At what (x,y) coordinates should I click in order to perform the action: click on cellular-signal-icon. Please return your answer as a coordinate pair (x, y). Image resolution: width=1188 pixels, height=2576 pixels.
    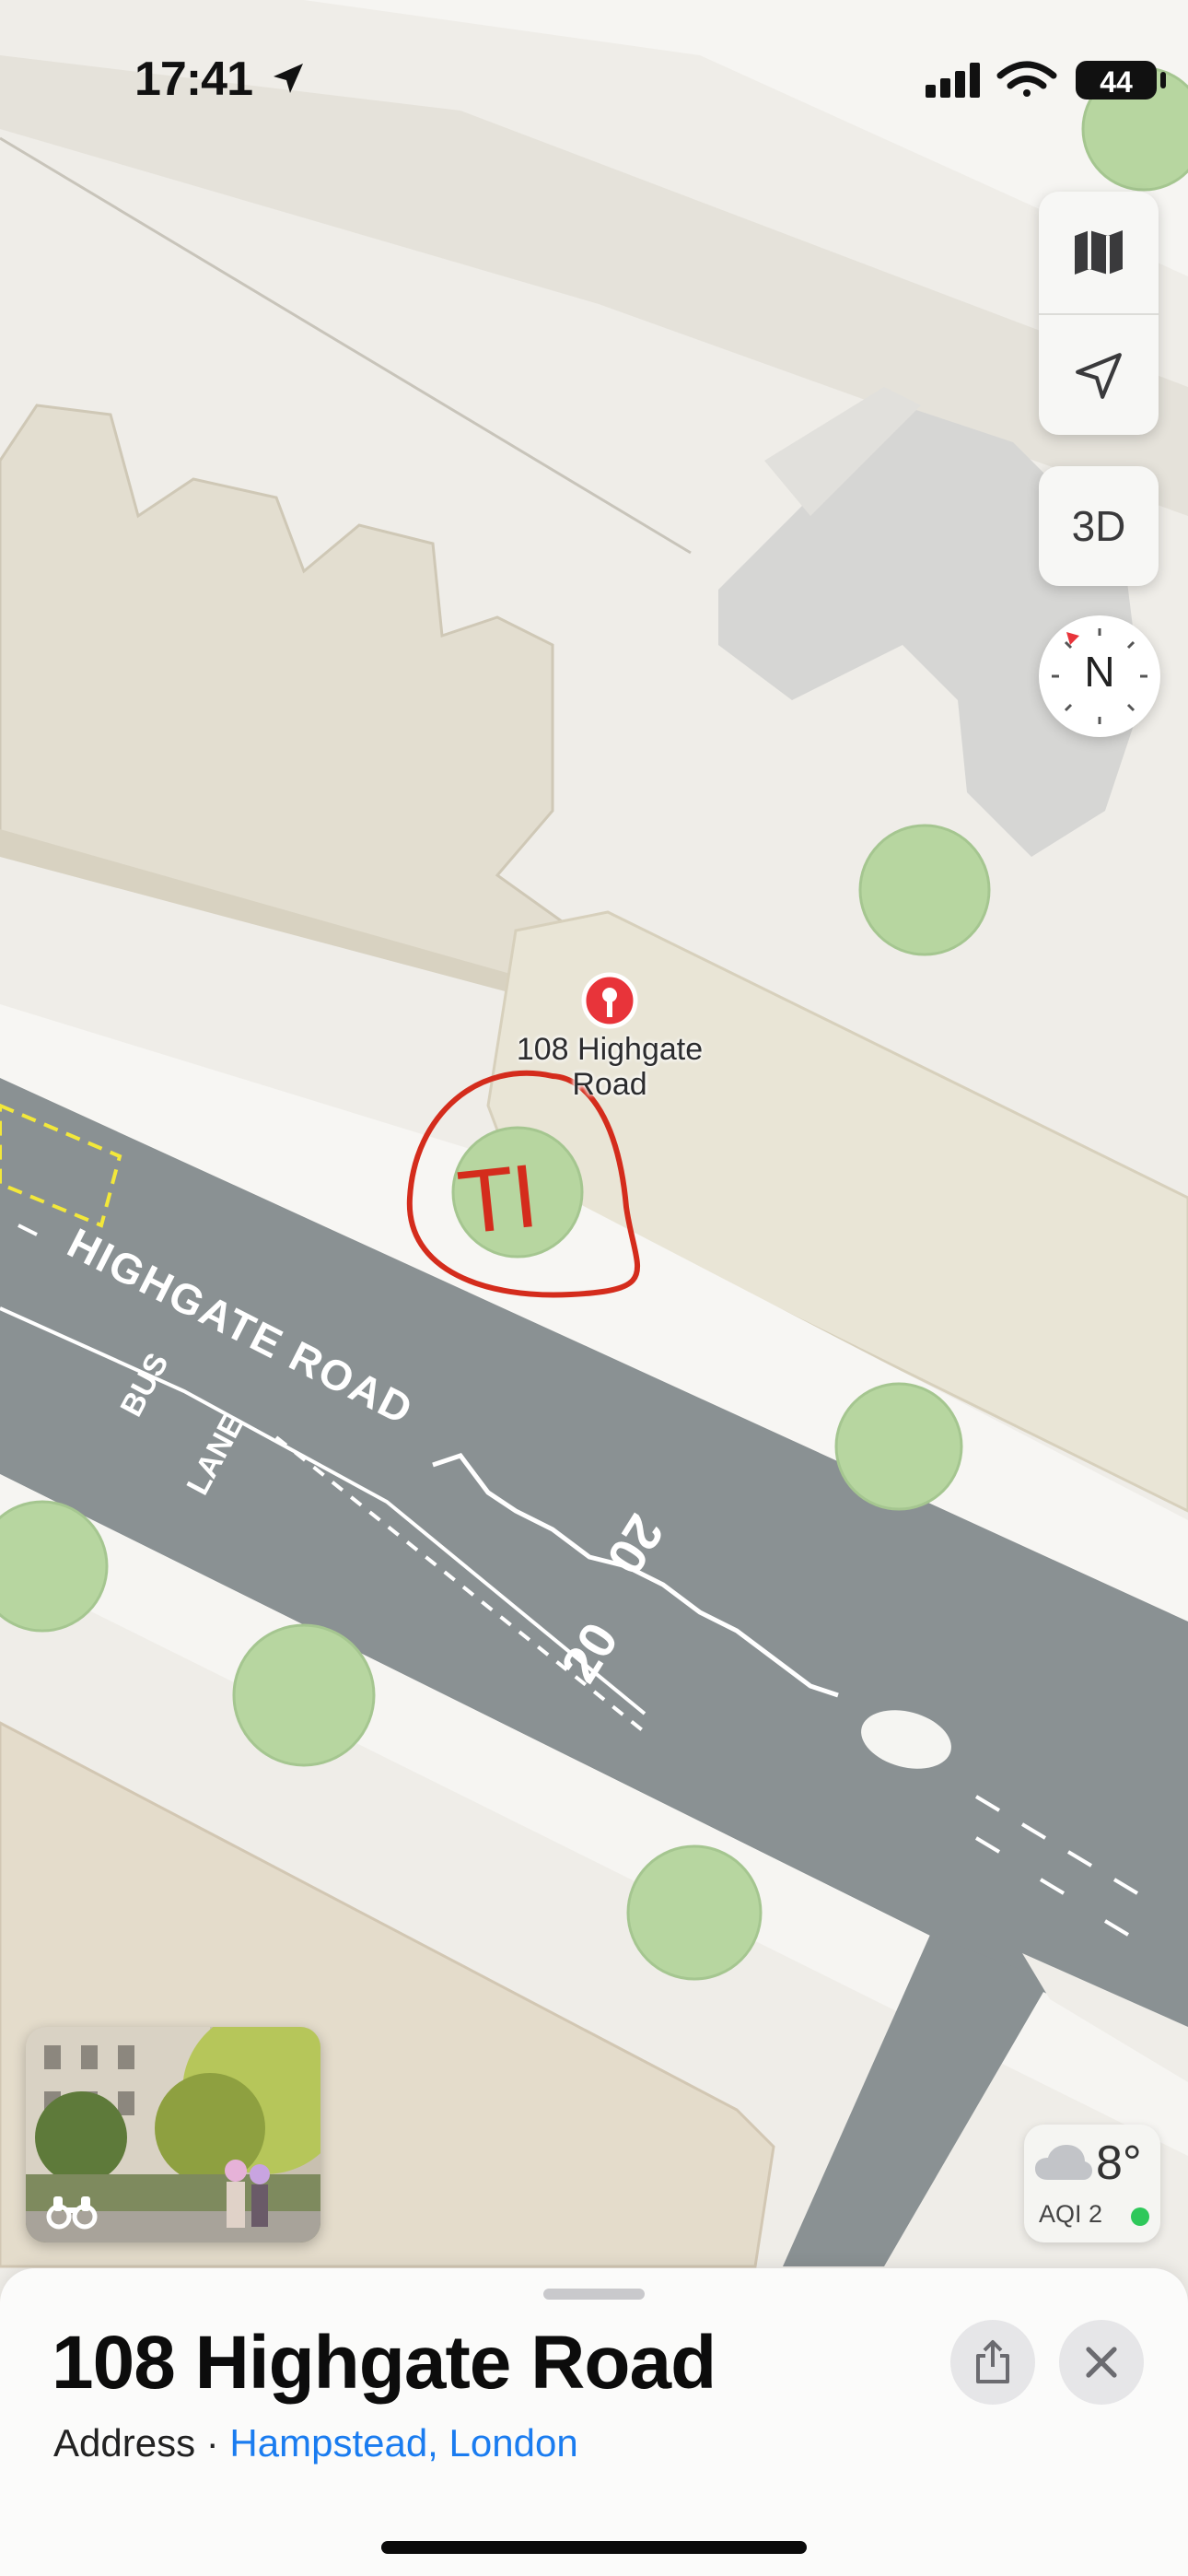
    Looking at the image, I should click on (953, 80).